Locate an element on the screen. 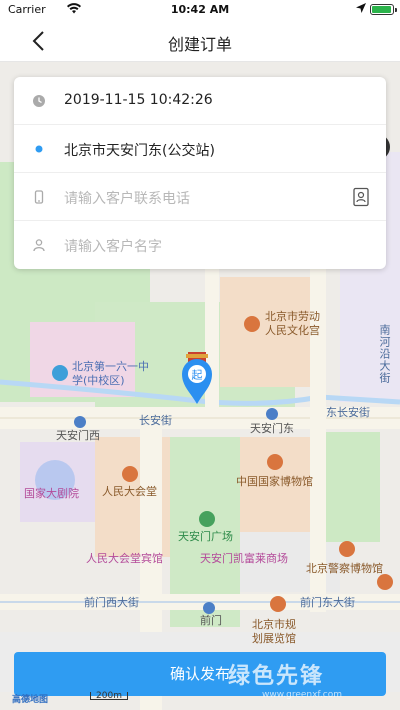  page-title: 创建订单 is located at coordinates (199, 44).